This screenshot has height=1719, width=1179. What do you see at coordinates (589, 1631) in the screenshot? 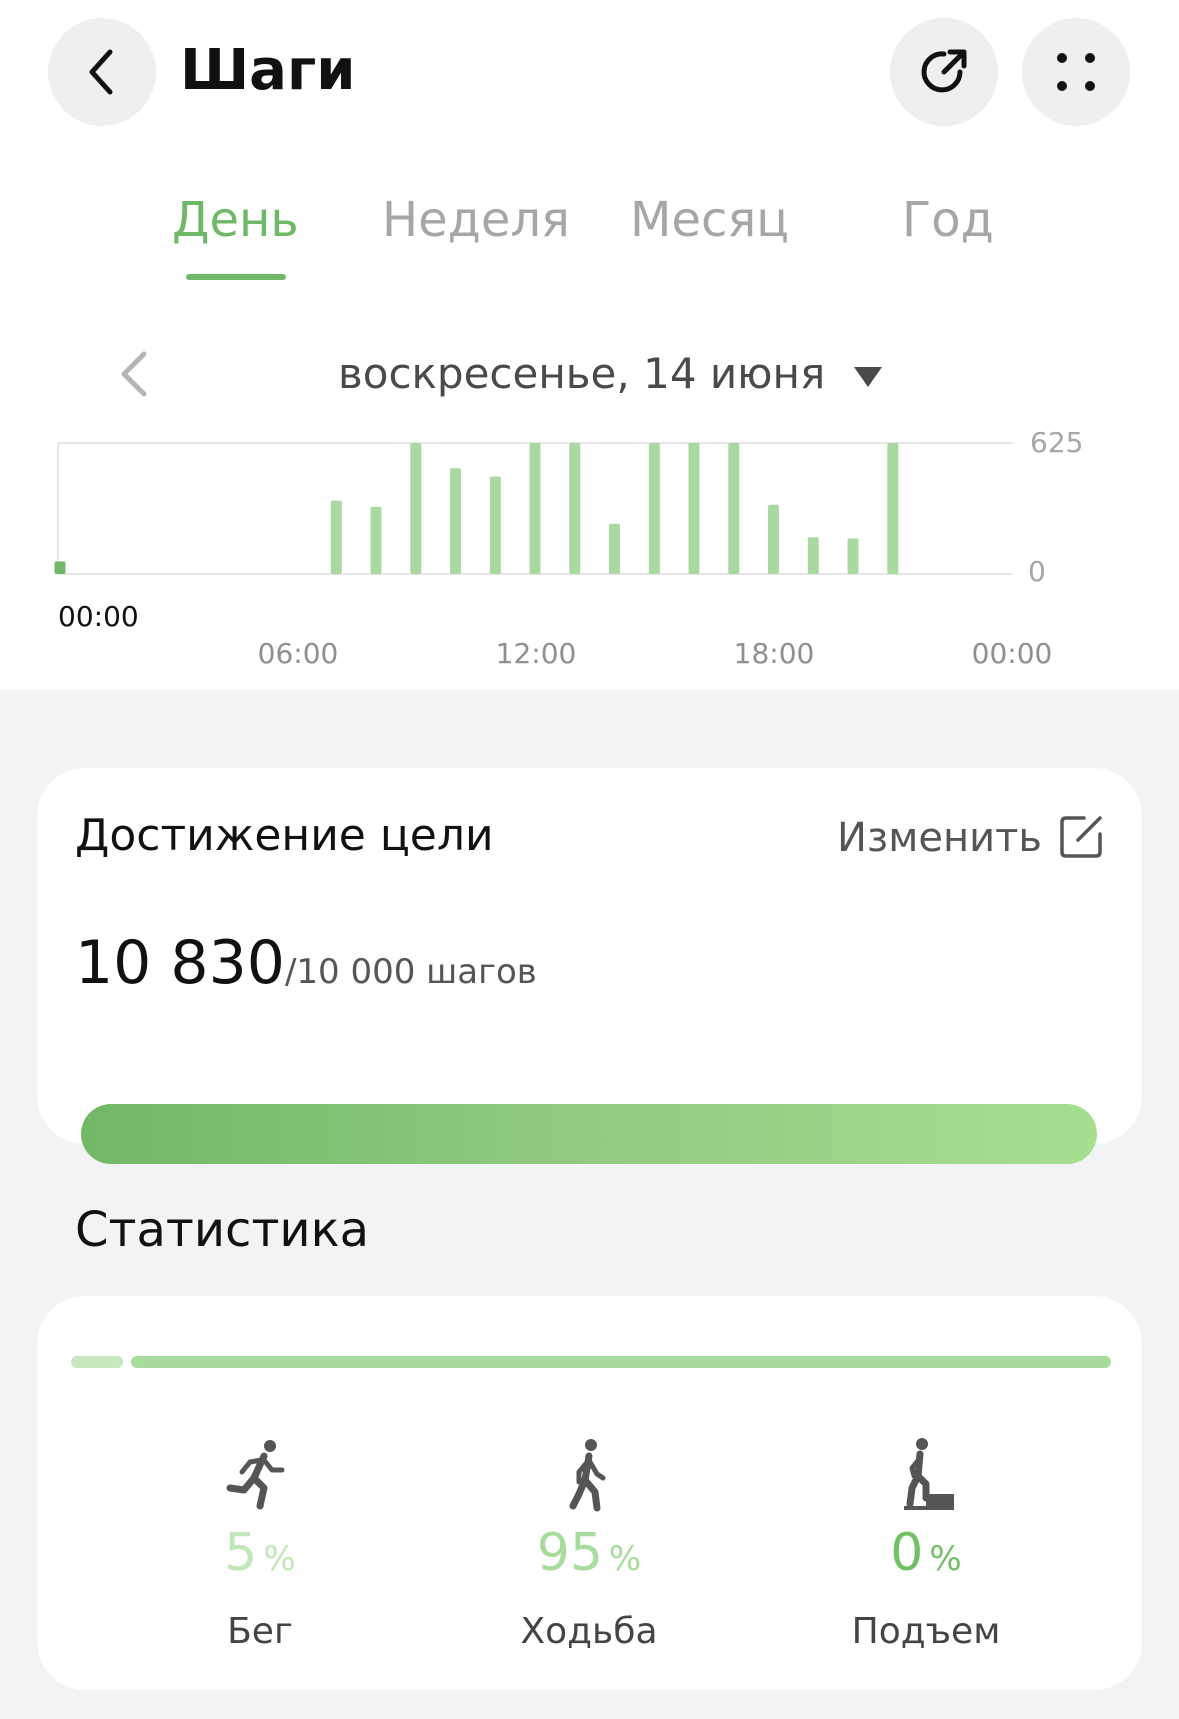
I see `stat-walk-label: Ходьба` at bounding box center [589, 1631].